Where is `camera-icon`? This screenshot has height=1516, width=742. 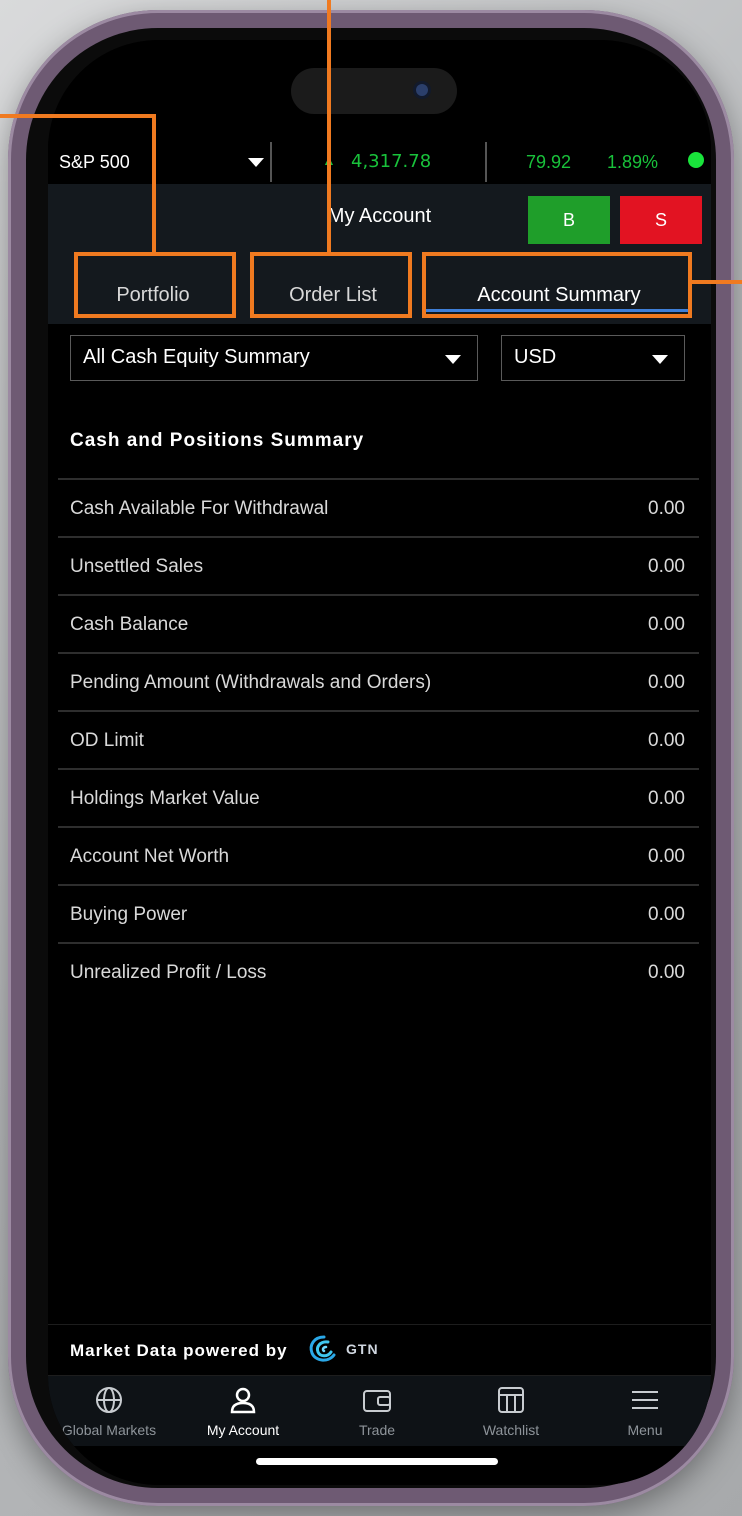
camera-icon is located at coordinates (422, 90).